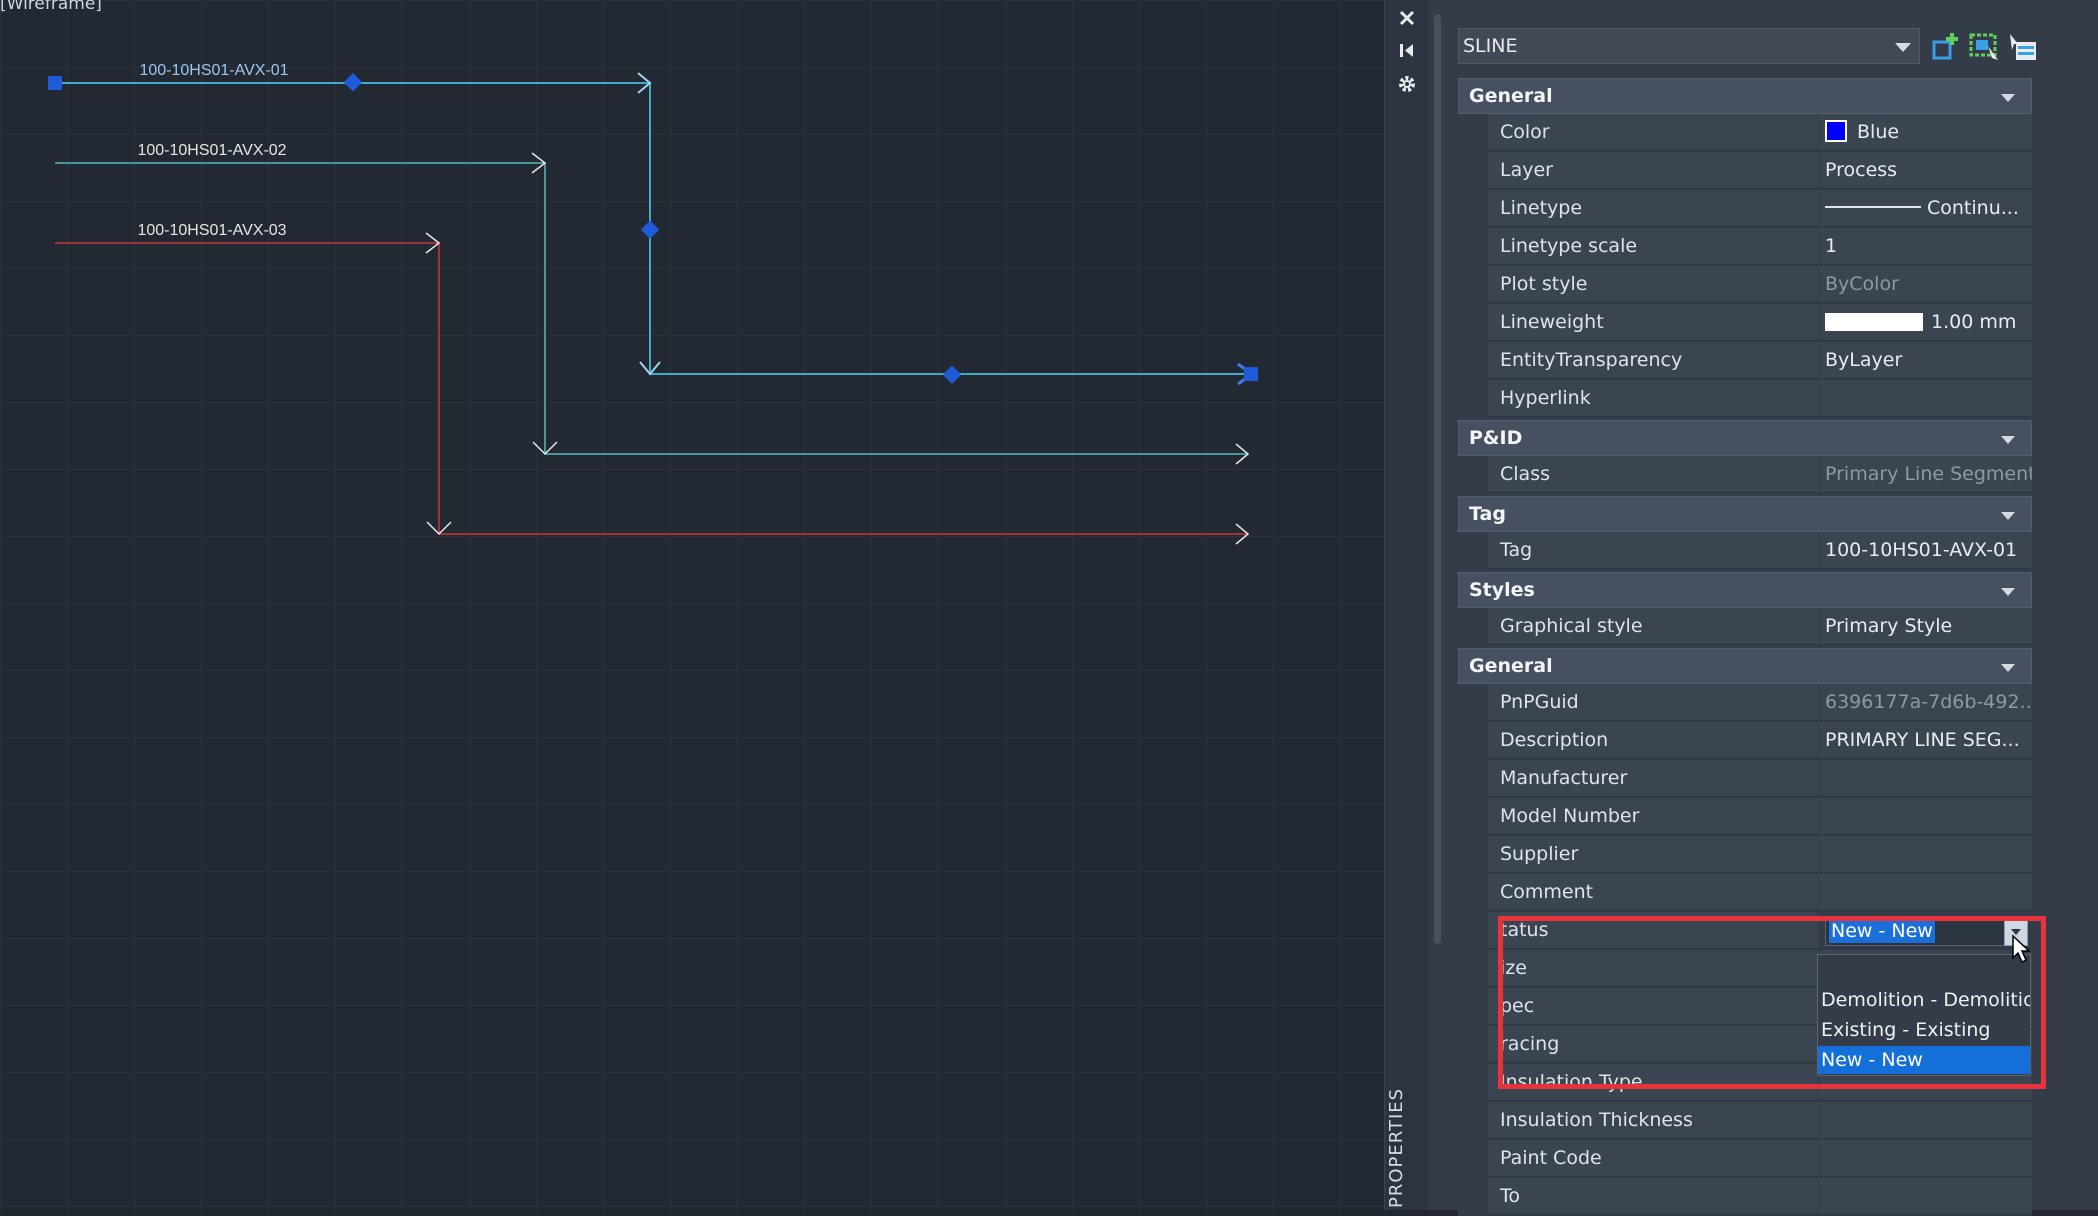 This screenshot has height=1216, width=2098. What do you see at coordinates (1653, 702) in the screenshot?
I see `property-name: PnPGuid` at bounding box center [1653, 702].